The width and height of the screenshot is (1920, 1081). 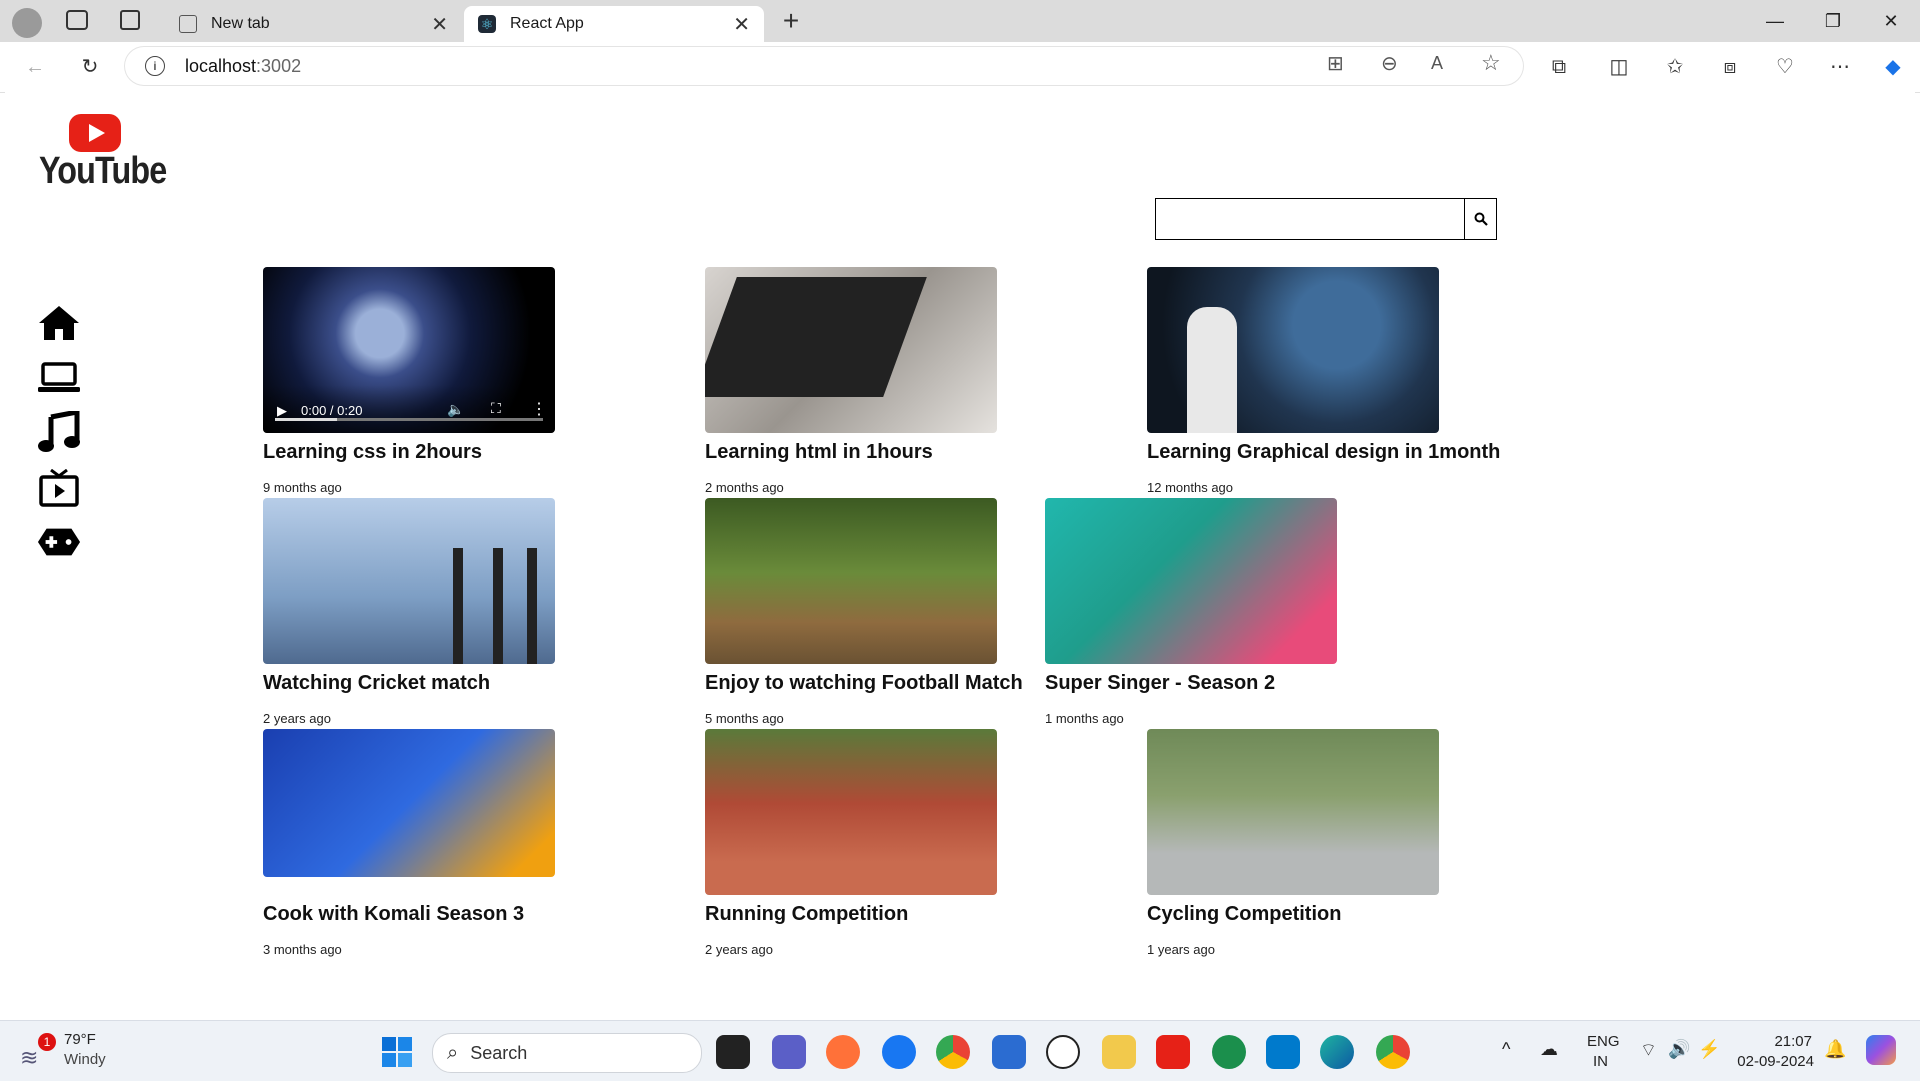 What do you see at coordinates (824, 66) in the screenshot?
I see `address-bar: i localhost:3002 ⊞ ⊖ A ☆` at bounding box center [824, 66].